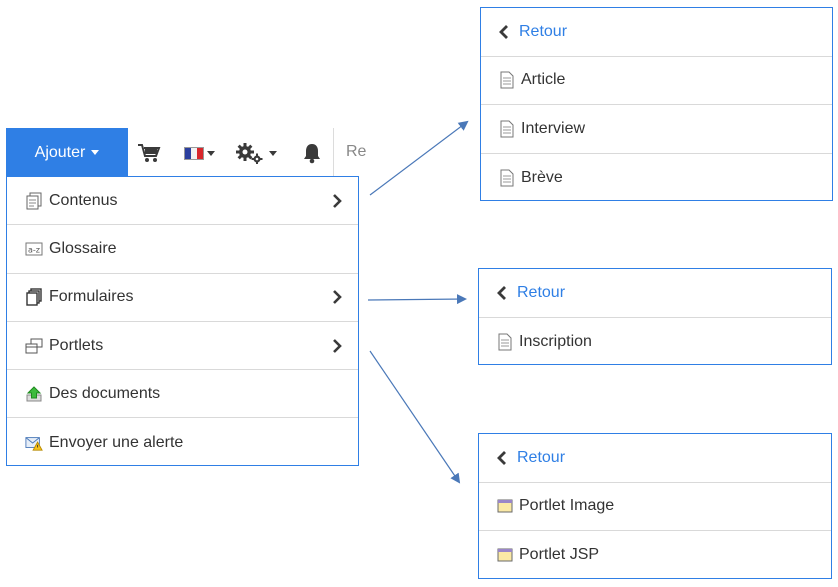  Describe the element at coordinates (83, 200) in the screenshot. I see `menu-item-label: Contenus` at that location.